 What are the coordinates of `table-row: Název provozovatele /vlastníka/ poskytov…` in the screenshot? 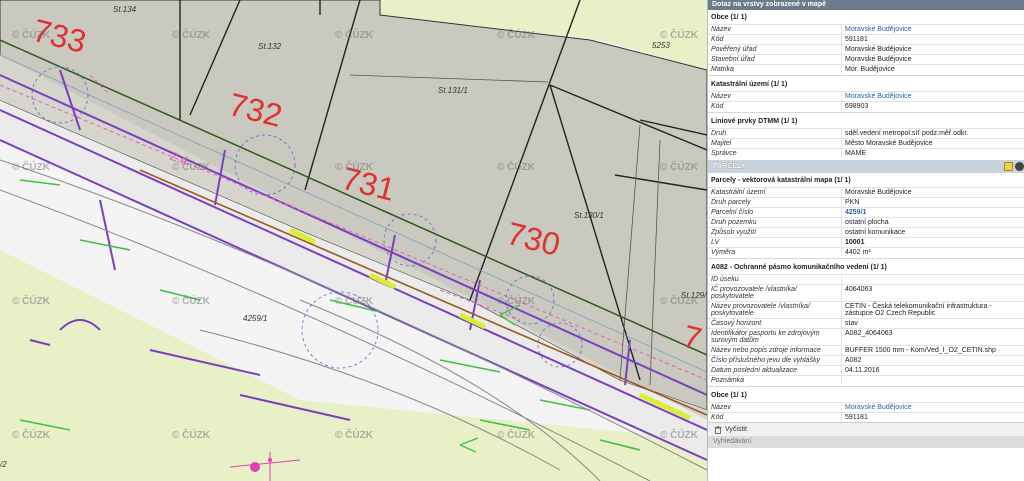 It's located at (866, 309).